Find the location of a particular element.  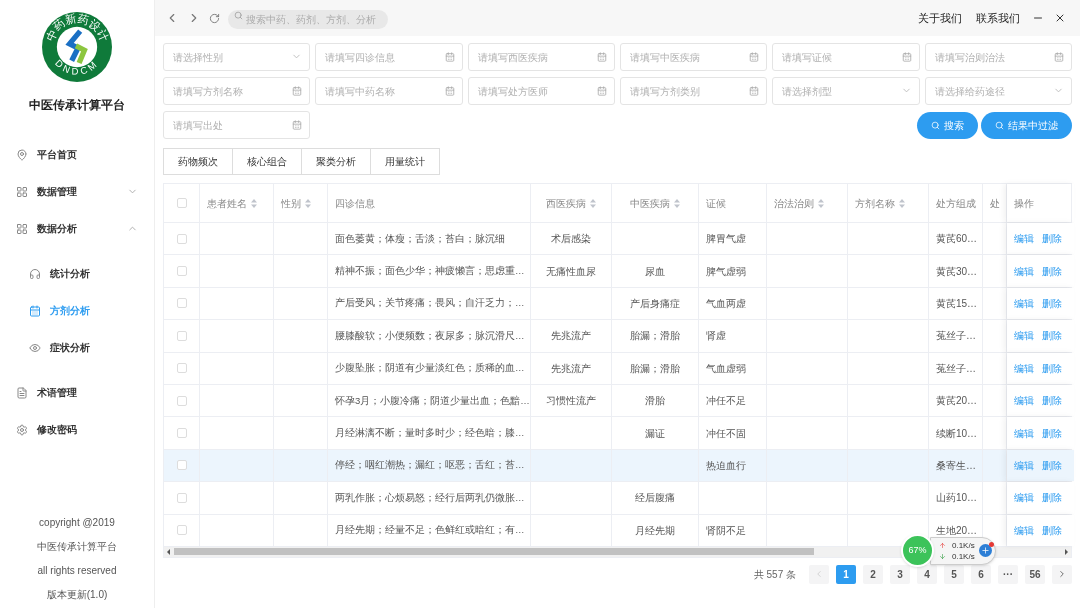

column-header: 方剂名称 is located at coordinates (875, 203).